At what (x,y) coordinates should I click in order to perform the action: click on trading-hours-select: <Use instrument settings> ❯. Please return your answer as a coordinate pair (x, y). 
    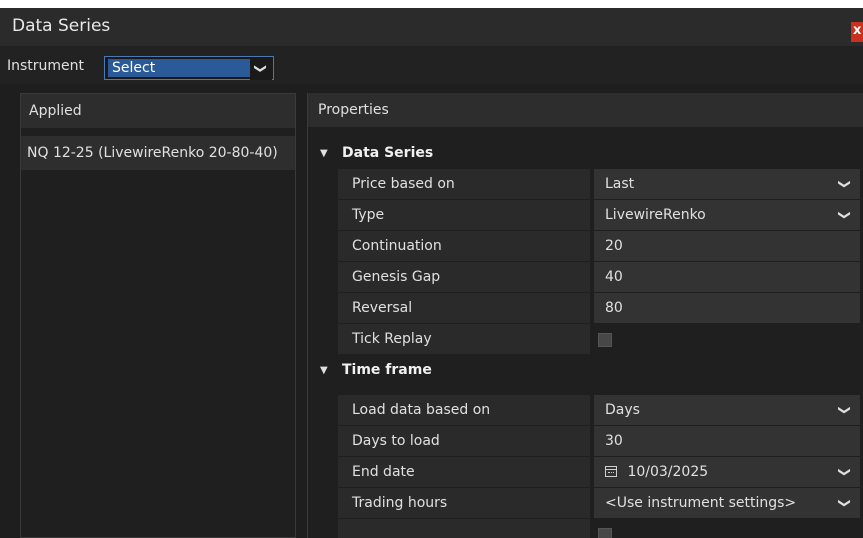
    Looking at the image, I should click on (727, 503).